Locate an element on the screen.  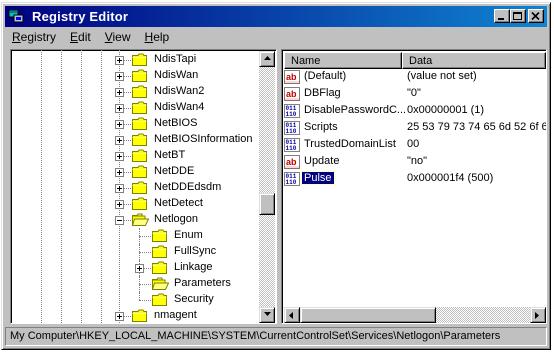
value-row: ab (Default) (value not set) is located at coordinates (415, 77).